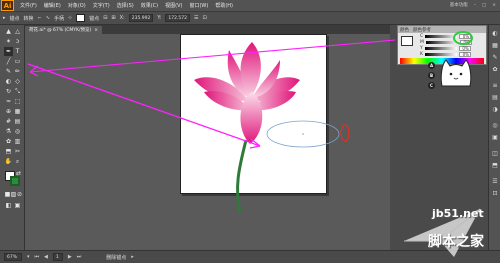  I want to click on column-graph-tool-icon: ▥, so click(17, 141).